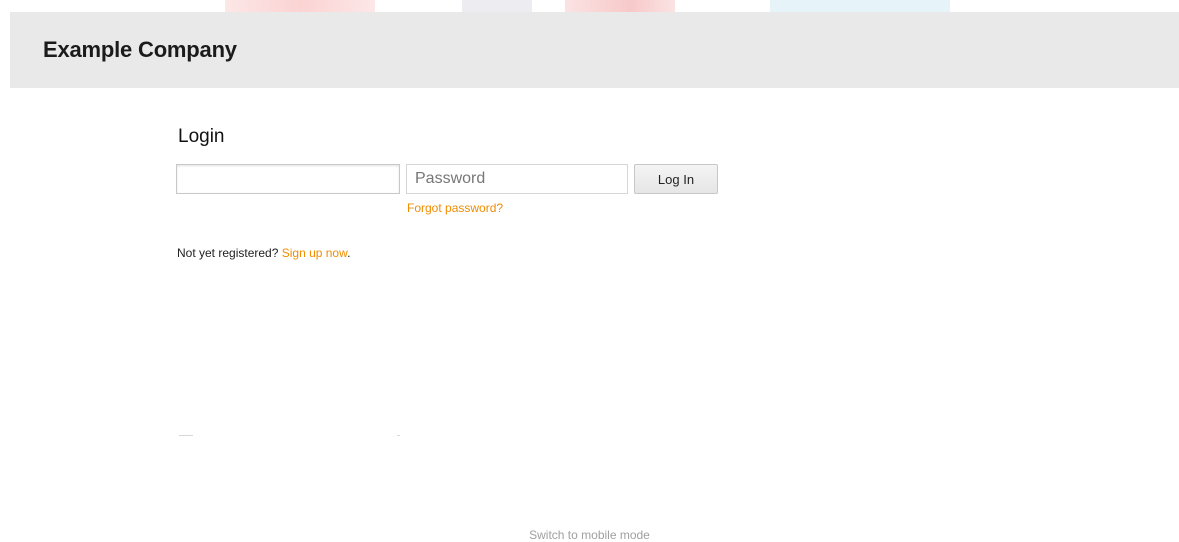  What do you see at coordinates (589, 535) in the screenshot?
I see `switch-to-mobile-link: Switch to mobile mode` at bounding box center [589, 535].